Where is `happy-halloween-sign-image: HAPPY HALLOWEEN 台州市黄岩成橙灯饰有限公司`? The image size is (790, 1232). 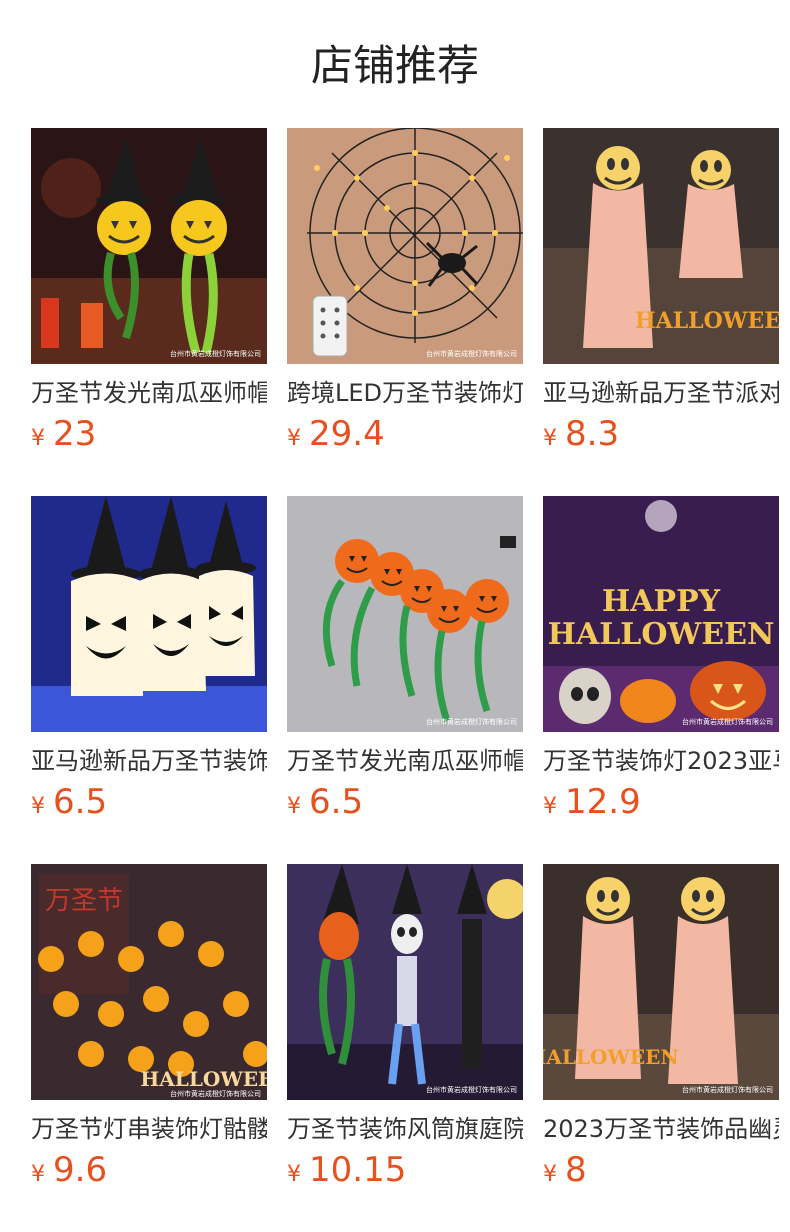 happy-halloween-sign-image: HAPPY HALLOWEEN 台州市黄岩成橙灯饰有限公司 is located at coordinates (661, 614).